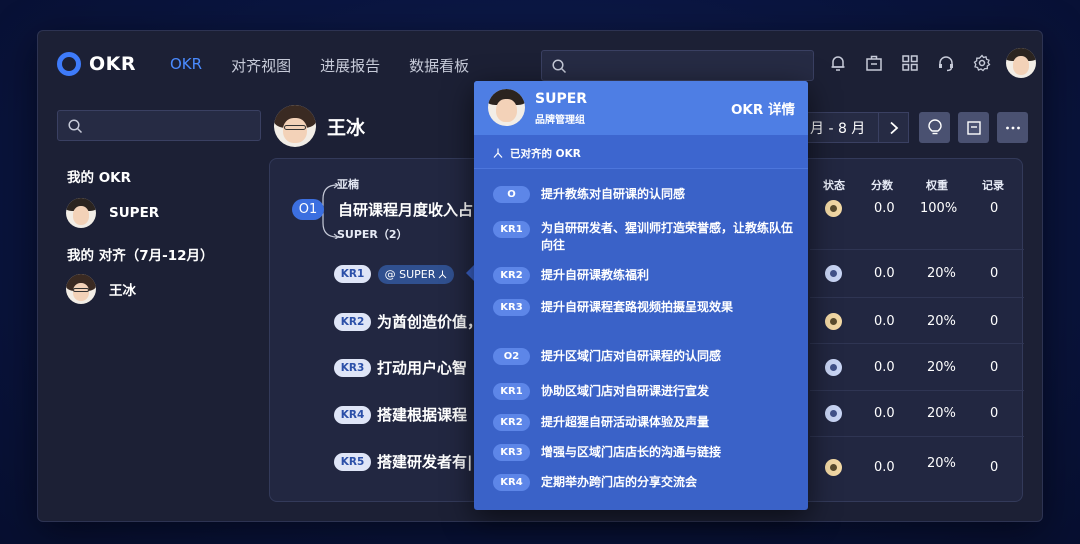  I want to click on kr-title: 为酋创造价值，, so click(429, 321).